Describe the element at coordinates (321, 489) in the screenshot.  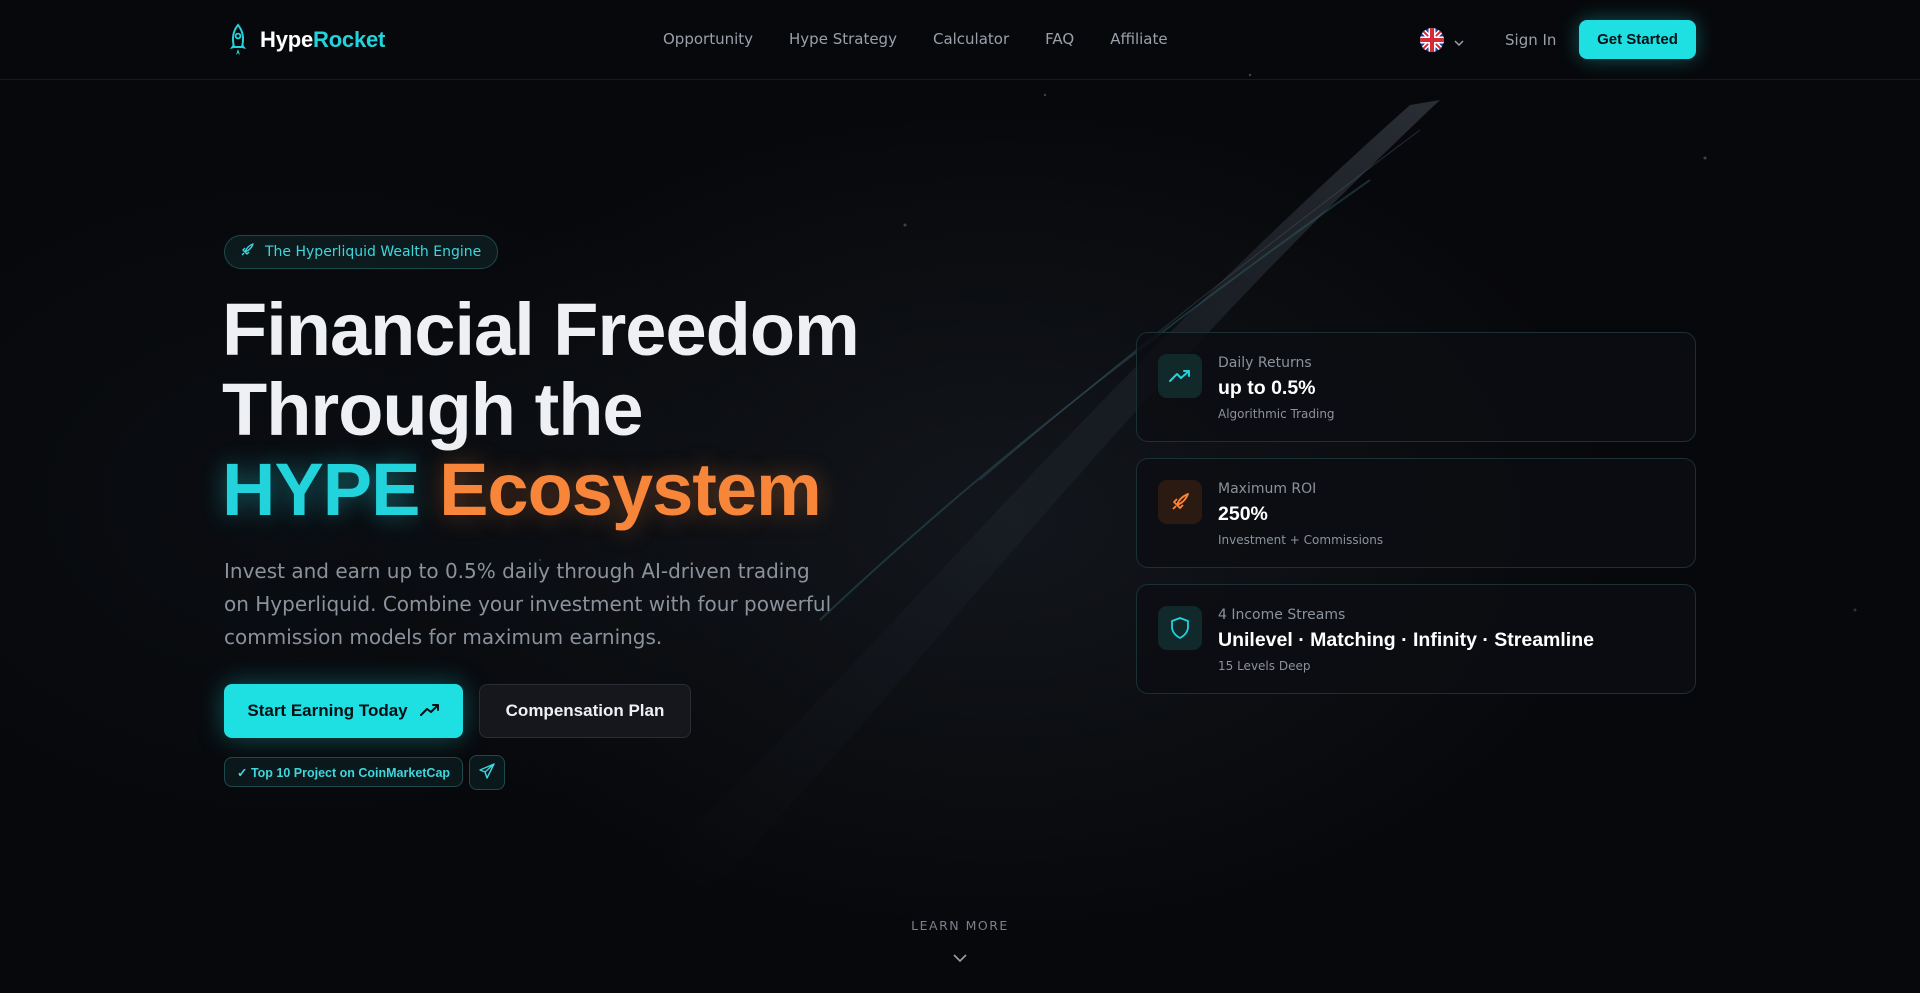
I see `hero-title-highlight-hype: HYPE` at that location.